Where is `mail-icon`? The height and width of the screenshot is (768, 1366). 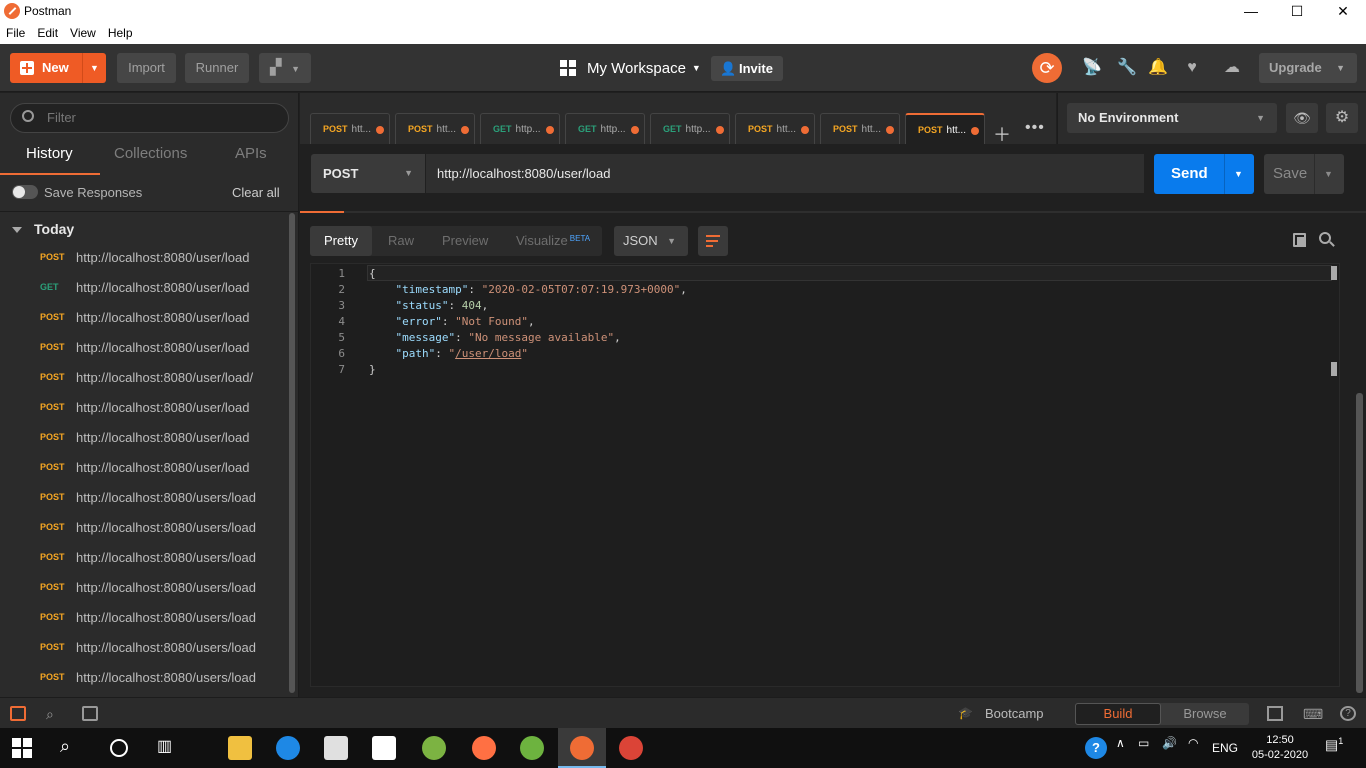
mail-icon is located at coordinates (384, 748).